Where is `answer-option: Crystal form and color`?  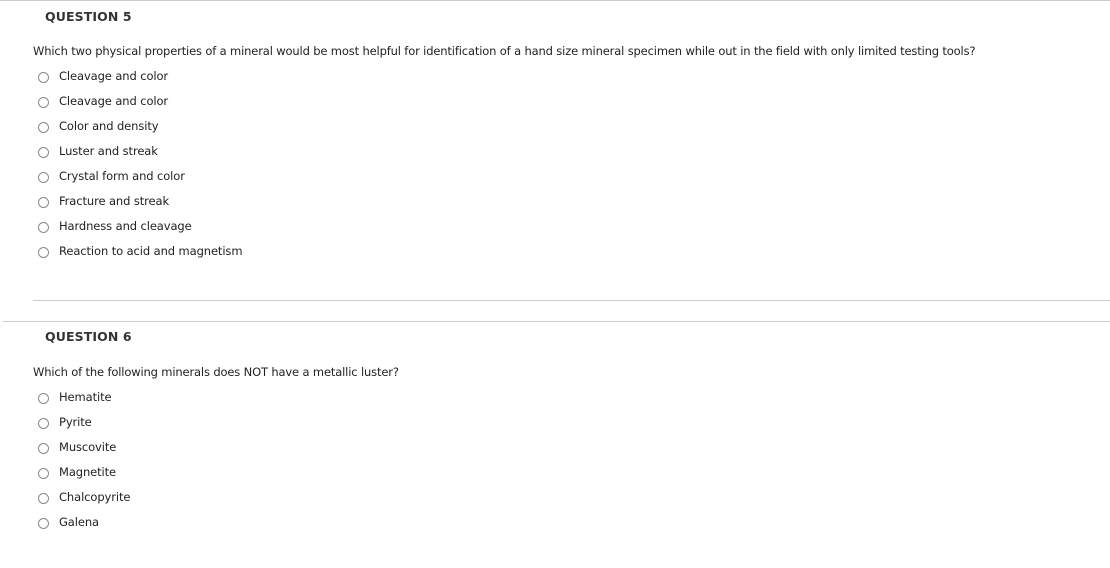
answer-option: Crystal form and color is located at coordinates (140, 175).